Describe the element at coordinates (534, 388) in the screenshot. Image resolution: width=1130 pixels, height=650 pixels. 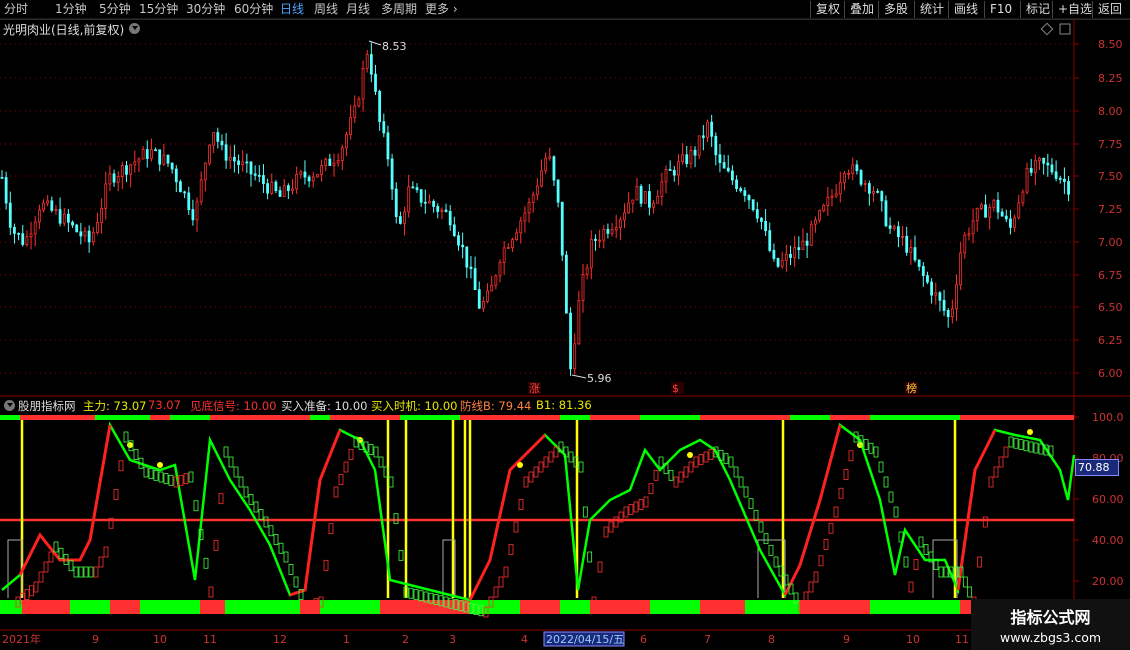
I see `event-marker: 涨` at that location.